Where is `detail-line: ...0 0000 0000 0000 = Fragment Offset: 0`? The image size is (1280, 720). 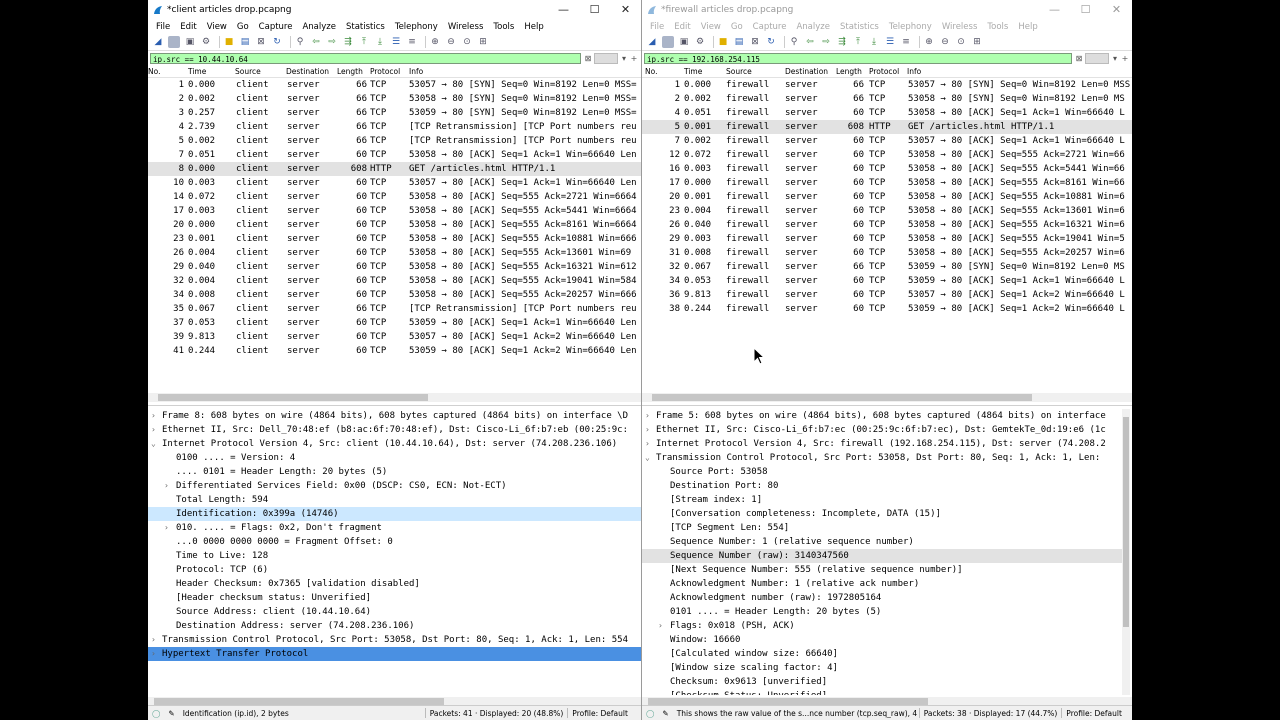
detail-line: ...0 0000 0000 0000 = Fragment Offset: 0 is located at coordinates (394, 542).